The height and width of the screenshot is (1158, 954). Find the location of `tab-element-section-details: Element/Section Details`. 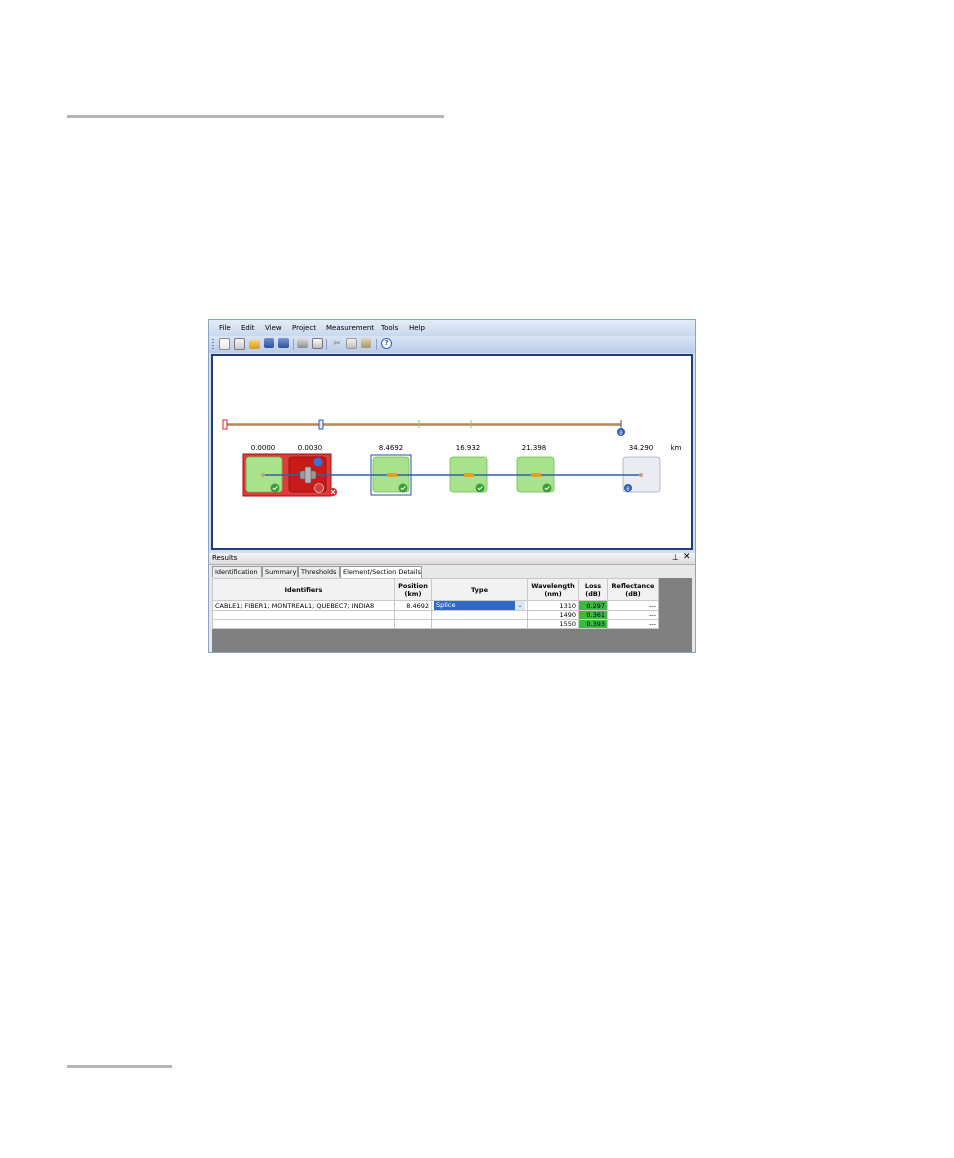

tab-element-section-details: Element/Section Details is located at coordinates (381, 572).